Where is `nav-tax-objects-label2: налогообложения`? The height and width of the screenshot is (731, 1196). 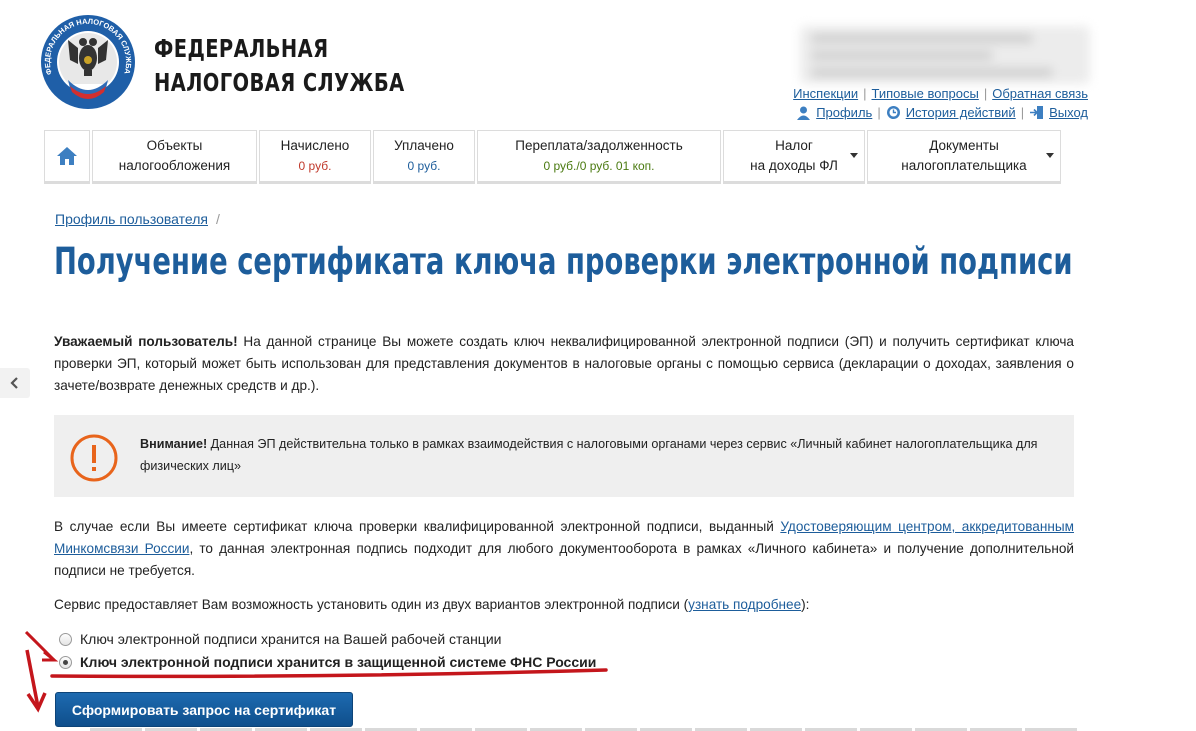
nav-tax-objects-label2: налогообложения is located at coordinates (174, 165).